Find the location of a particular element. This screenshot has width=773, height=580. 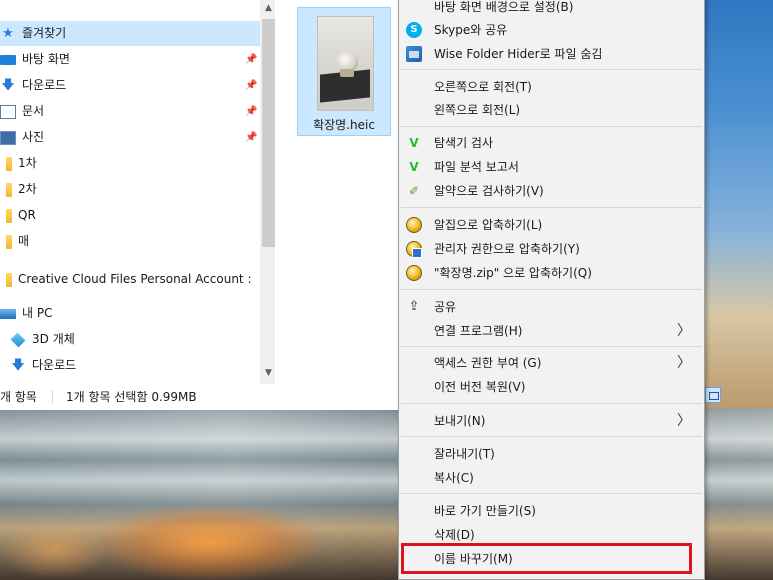

menu-item-label: 이전 버전 복원(V) is located at coordinates (480, 387).